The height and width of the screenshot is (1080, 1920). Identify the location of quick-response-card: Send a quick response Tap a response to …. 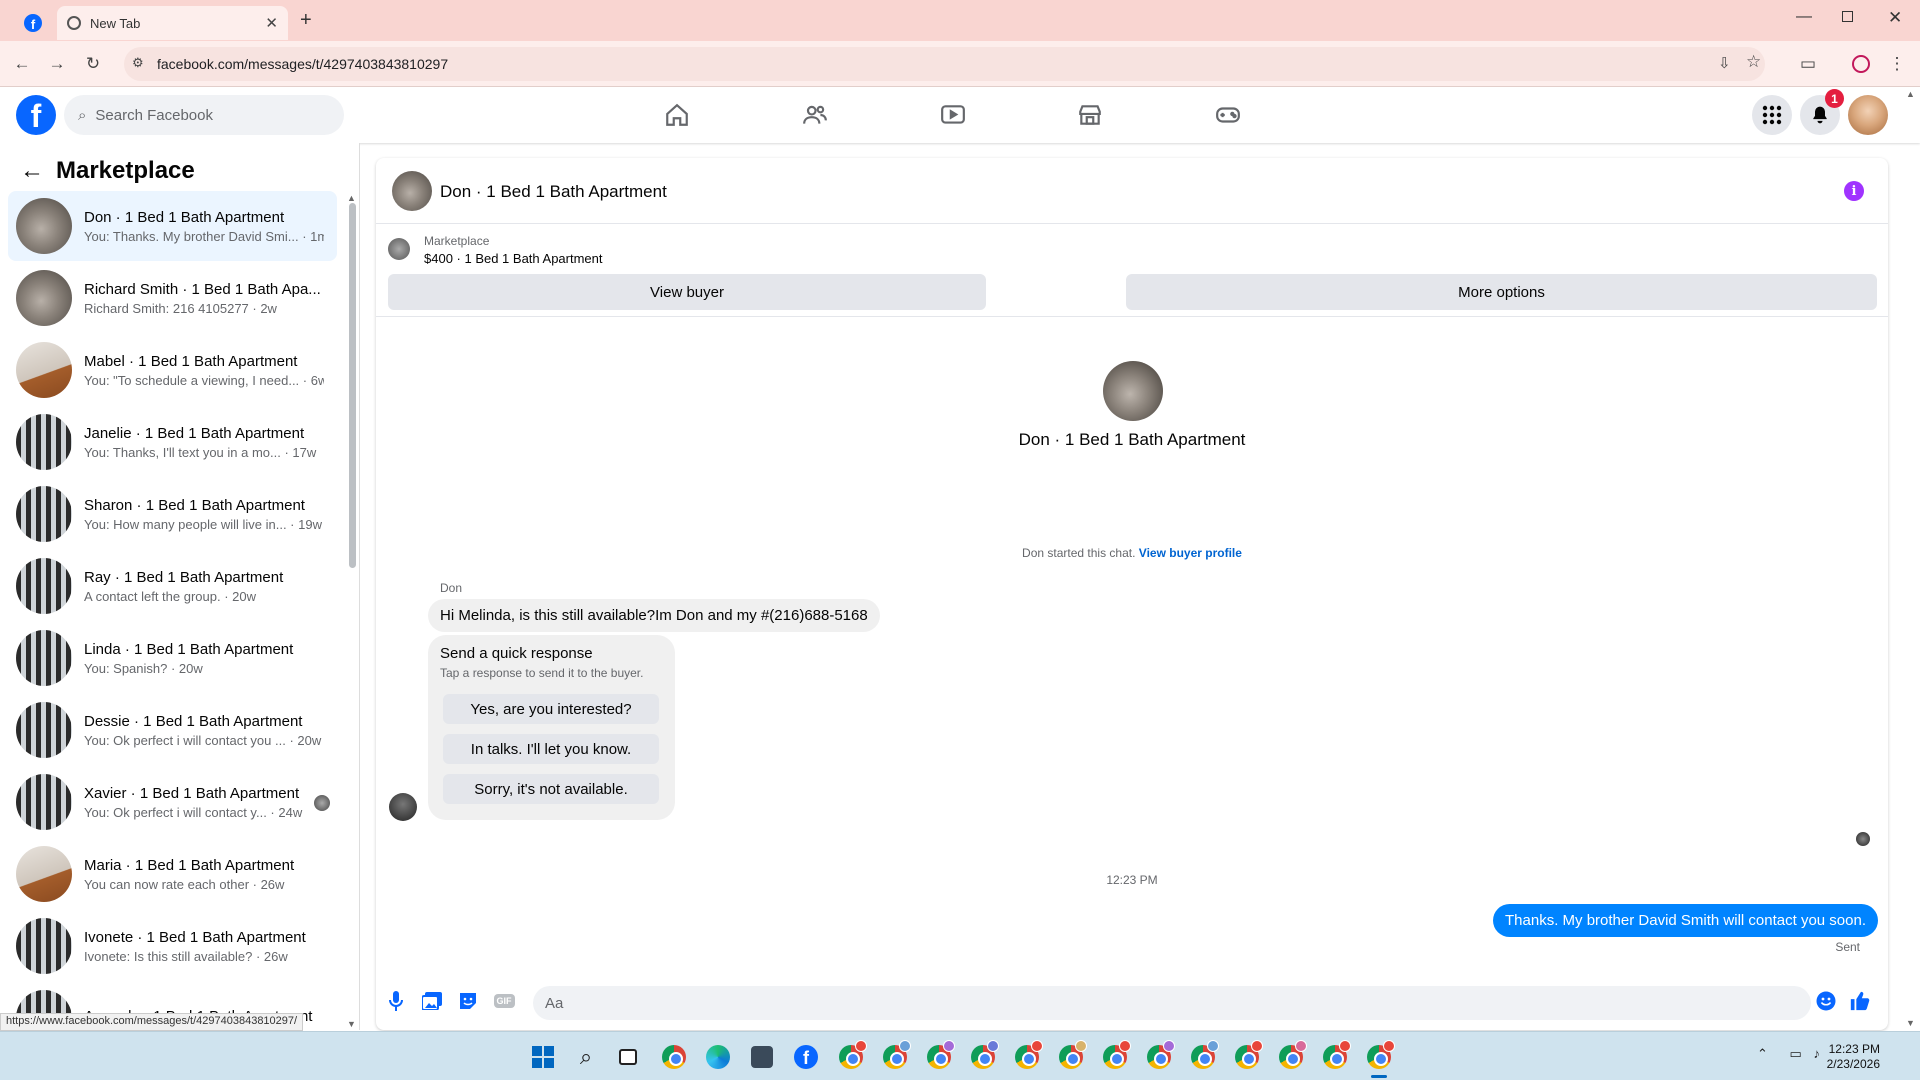
(551, 727).